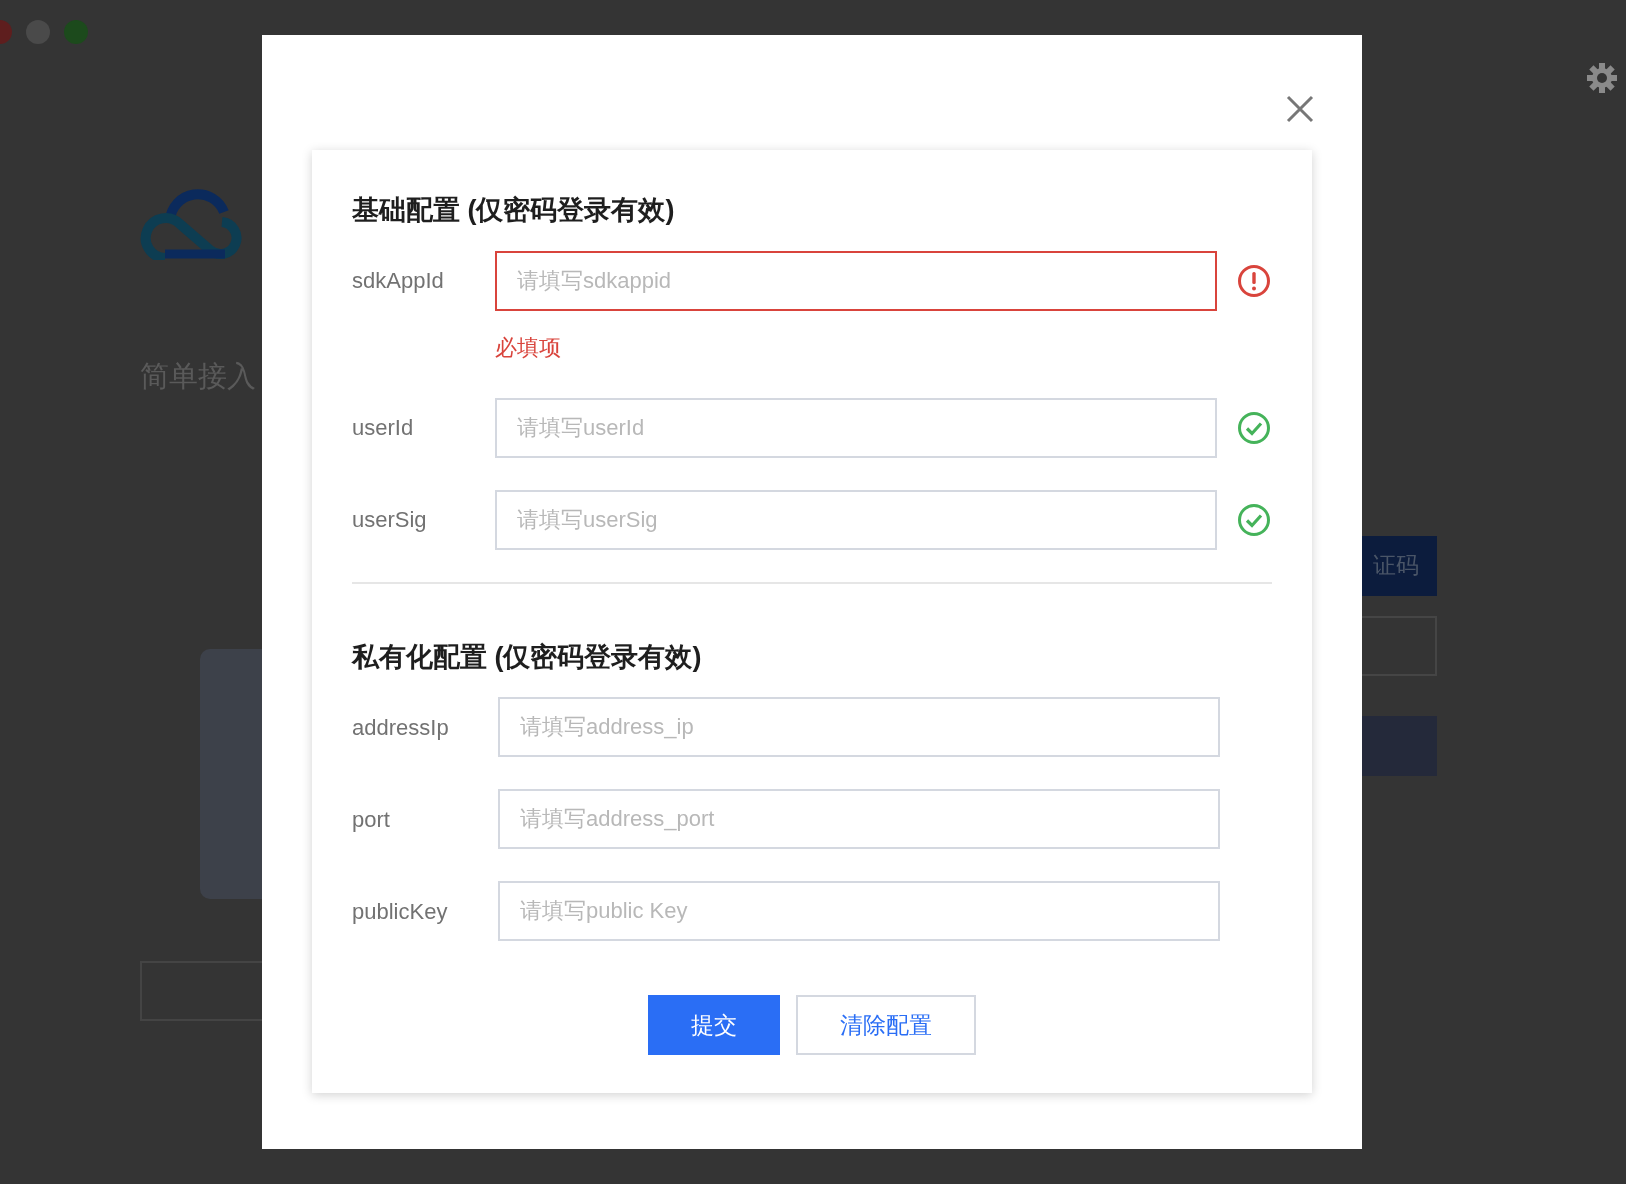  Describe the element at coordinates (371, 819) in the screenshot. I see `field-label: port` at that location.